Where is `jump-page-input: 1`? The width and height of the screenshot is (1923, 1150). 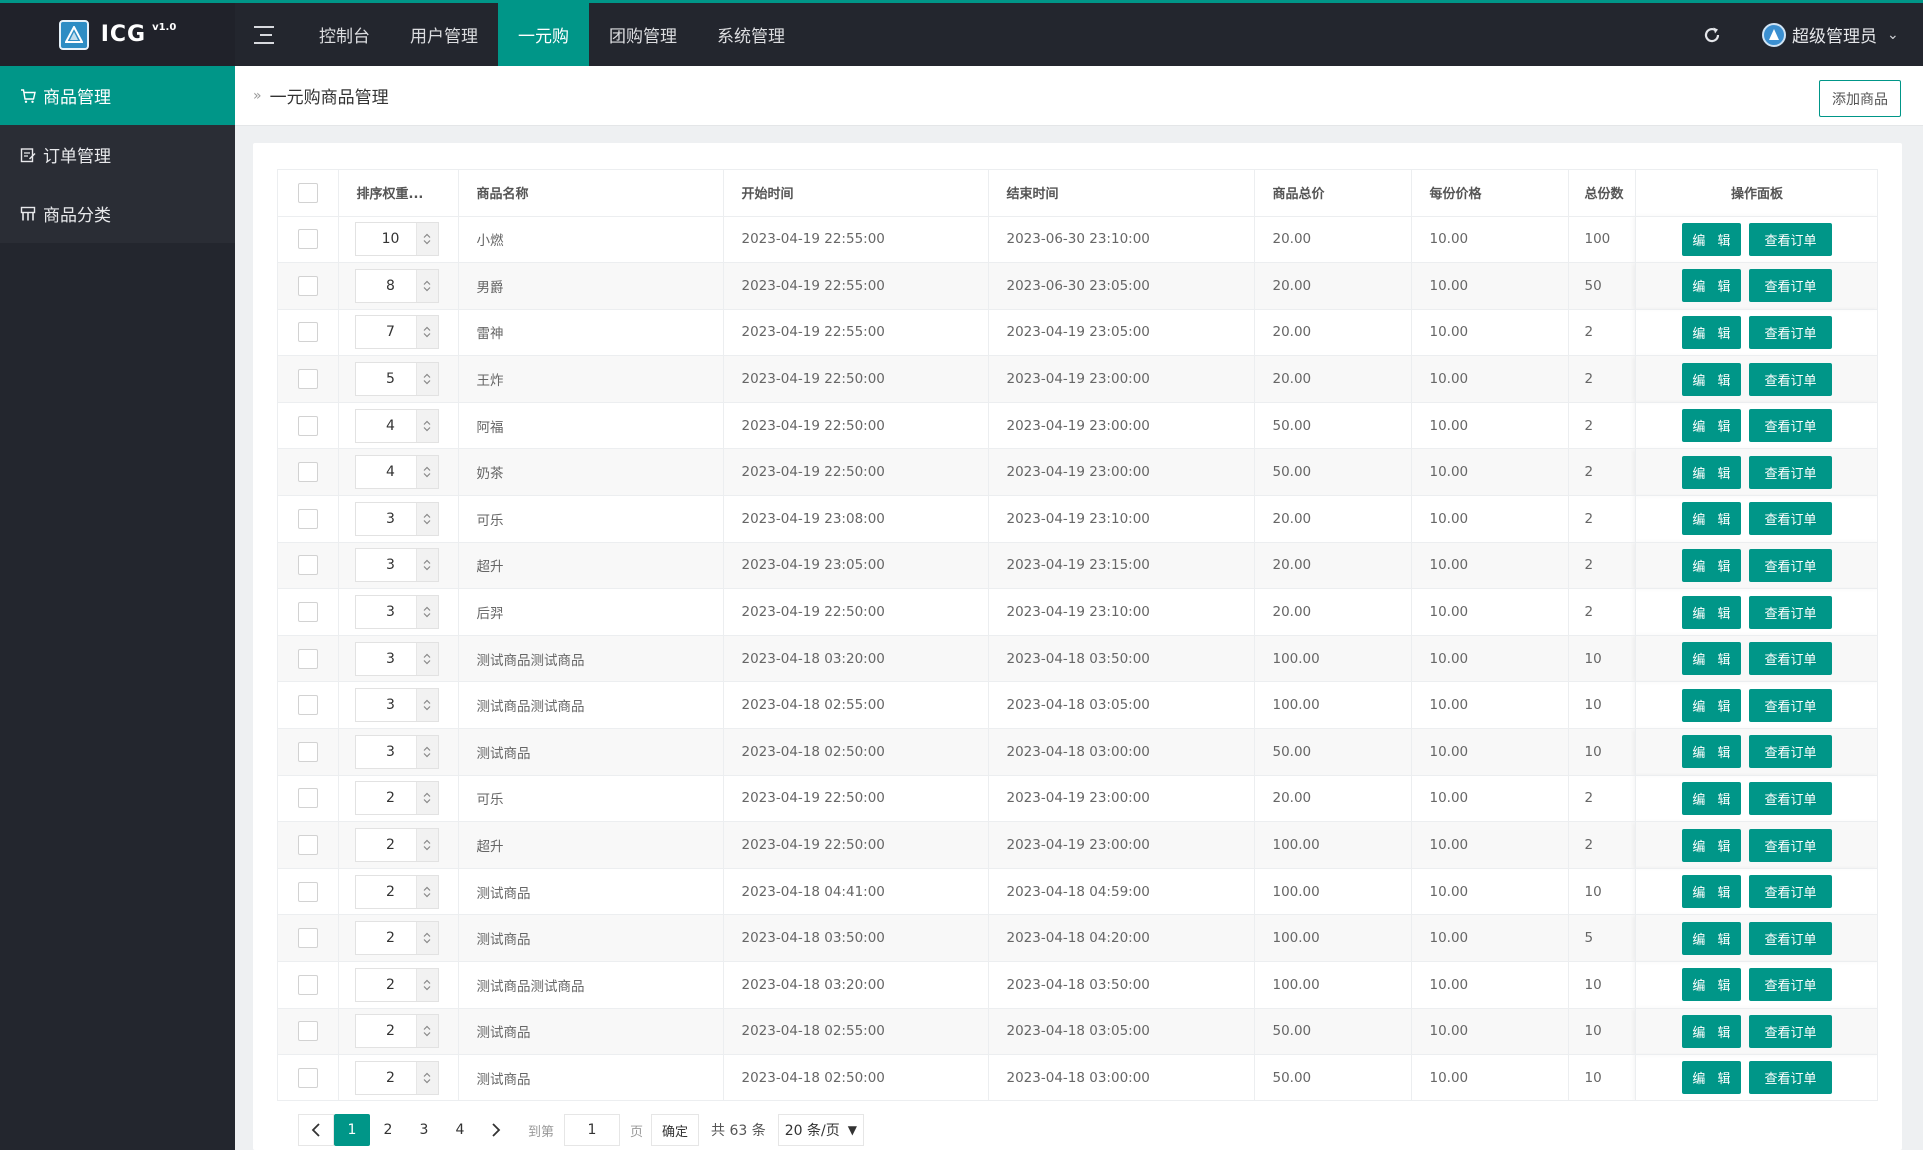
jump-page-input: 1 is located at coordinates (592, 1130).